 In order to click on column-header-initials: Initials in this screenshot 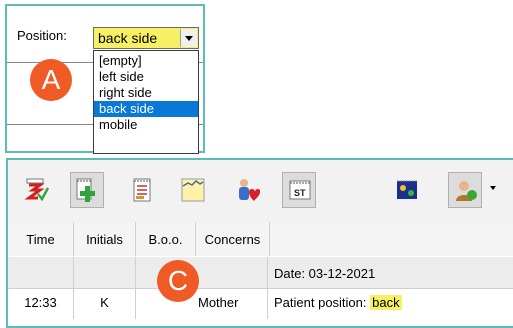, I will do `click(105, 239)`.